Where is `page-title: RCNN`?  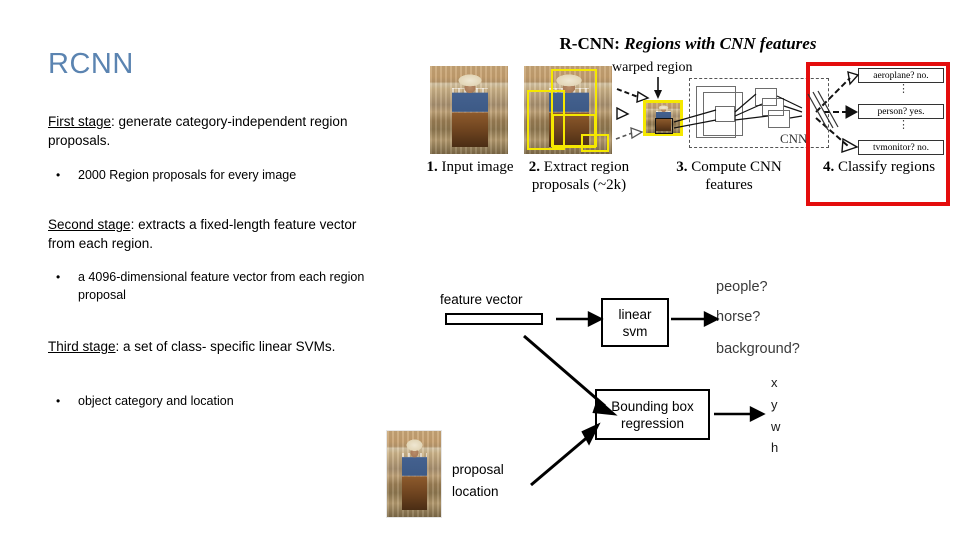
page-title: RCNN is located at coordinates (91, 64).